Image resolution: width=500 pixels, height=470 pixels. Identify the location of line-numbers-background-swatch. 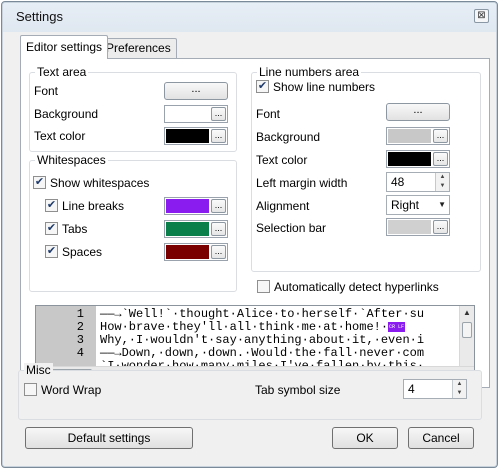
(409, 136).